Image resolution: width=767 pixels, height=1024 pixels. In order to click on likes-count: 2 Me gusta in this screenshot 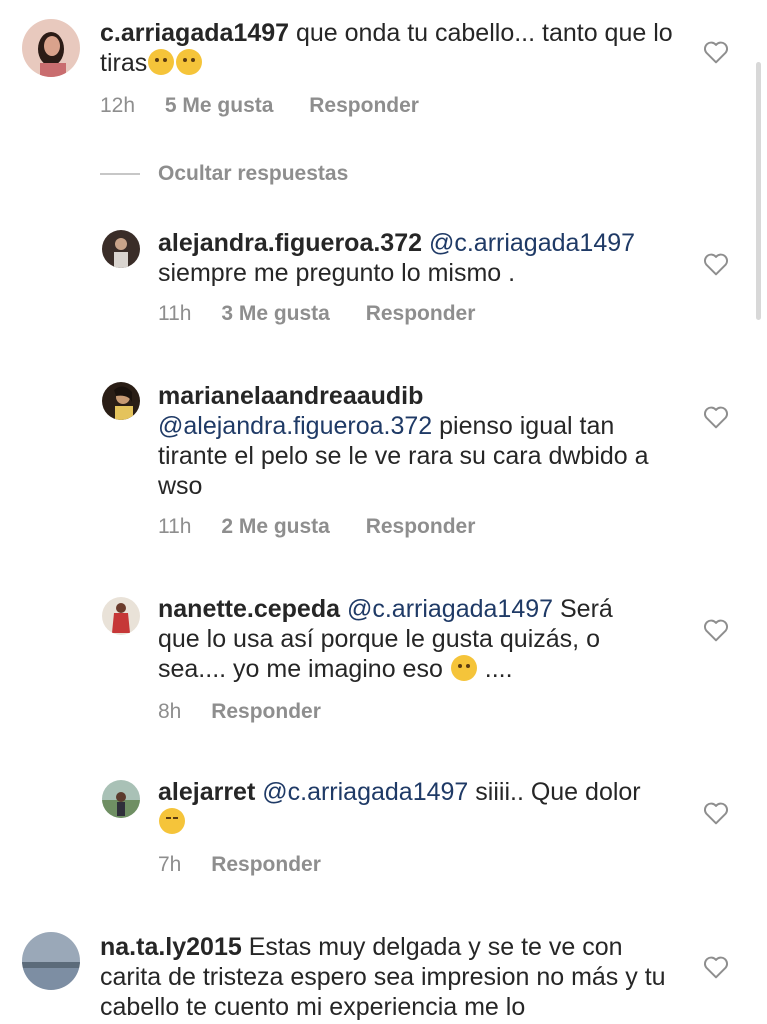, I will do `click(275, 526)`.